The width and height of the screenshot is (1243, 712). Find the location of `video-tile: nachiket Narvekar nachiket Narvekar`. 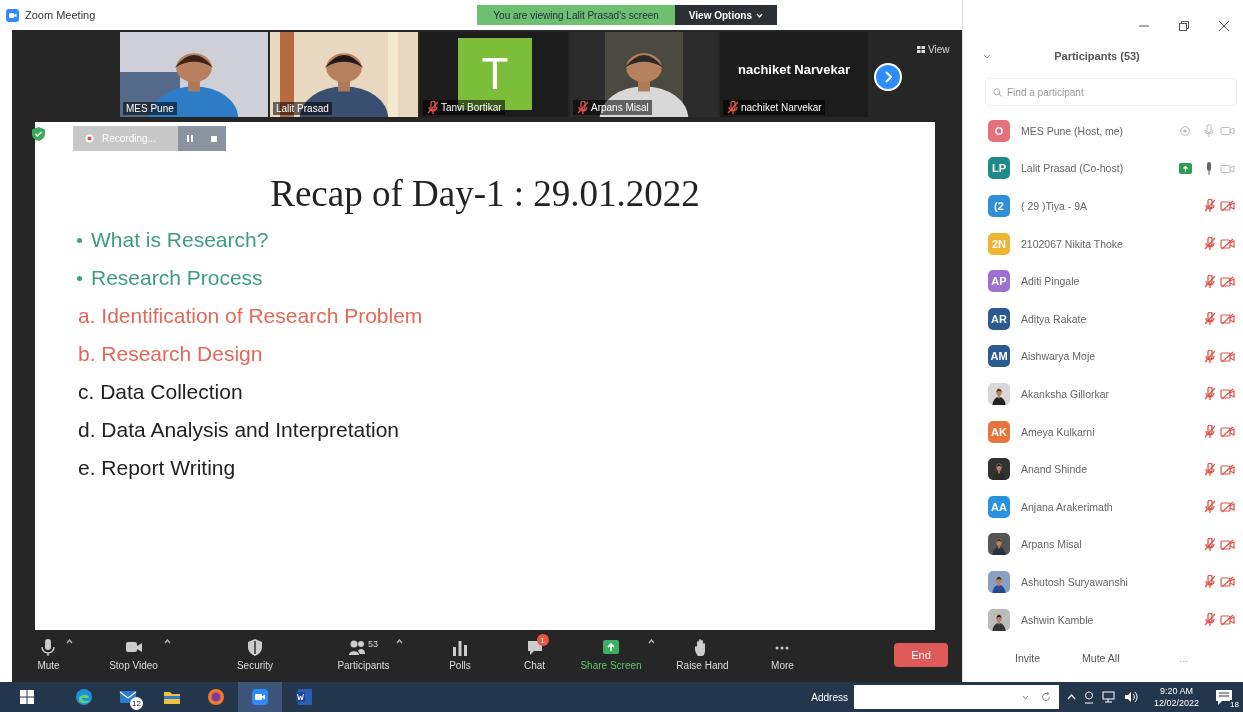

video-tile: nachiket Narvekar nachiket Narvekar is located at coordinates (794, 74).